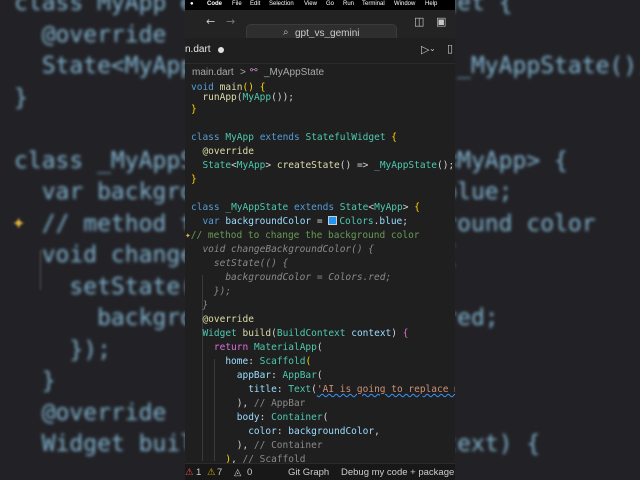  I want to click on code-line: home: Scaffold(, so click(268, 361).